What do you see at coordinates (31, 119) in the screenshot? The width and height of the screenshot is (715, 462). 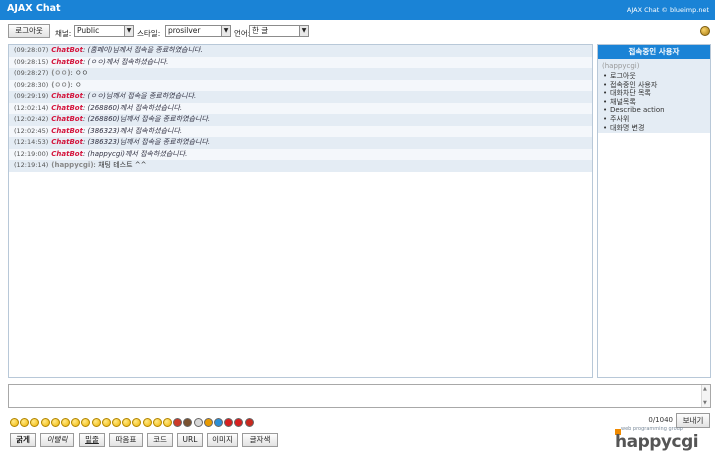 I see `message-time: (12:02:42)` at bounding box center [31, 119].